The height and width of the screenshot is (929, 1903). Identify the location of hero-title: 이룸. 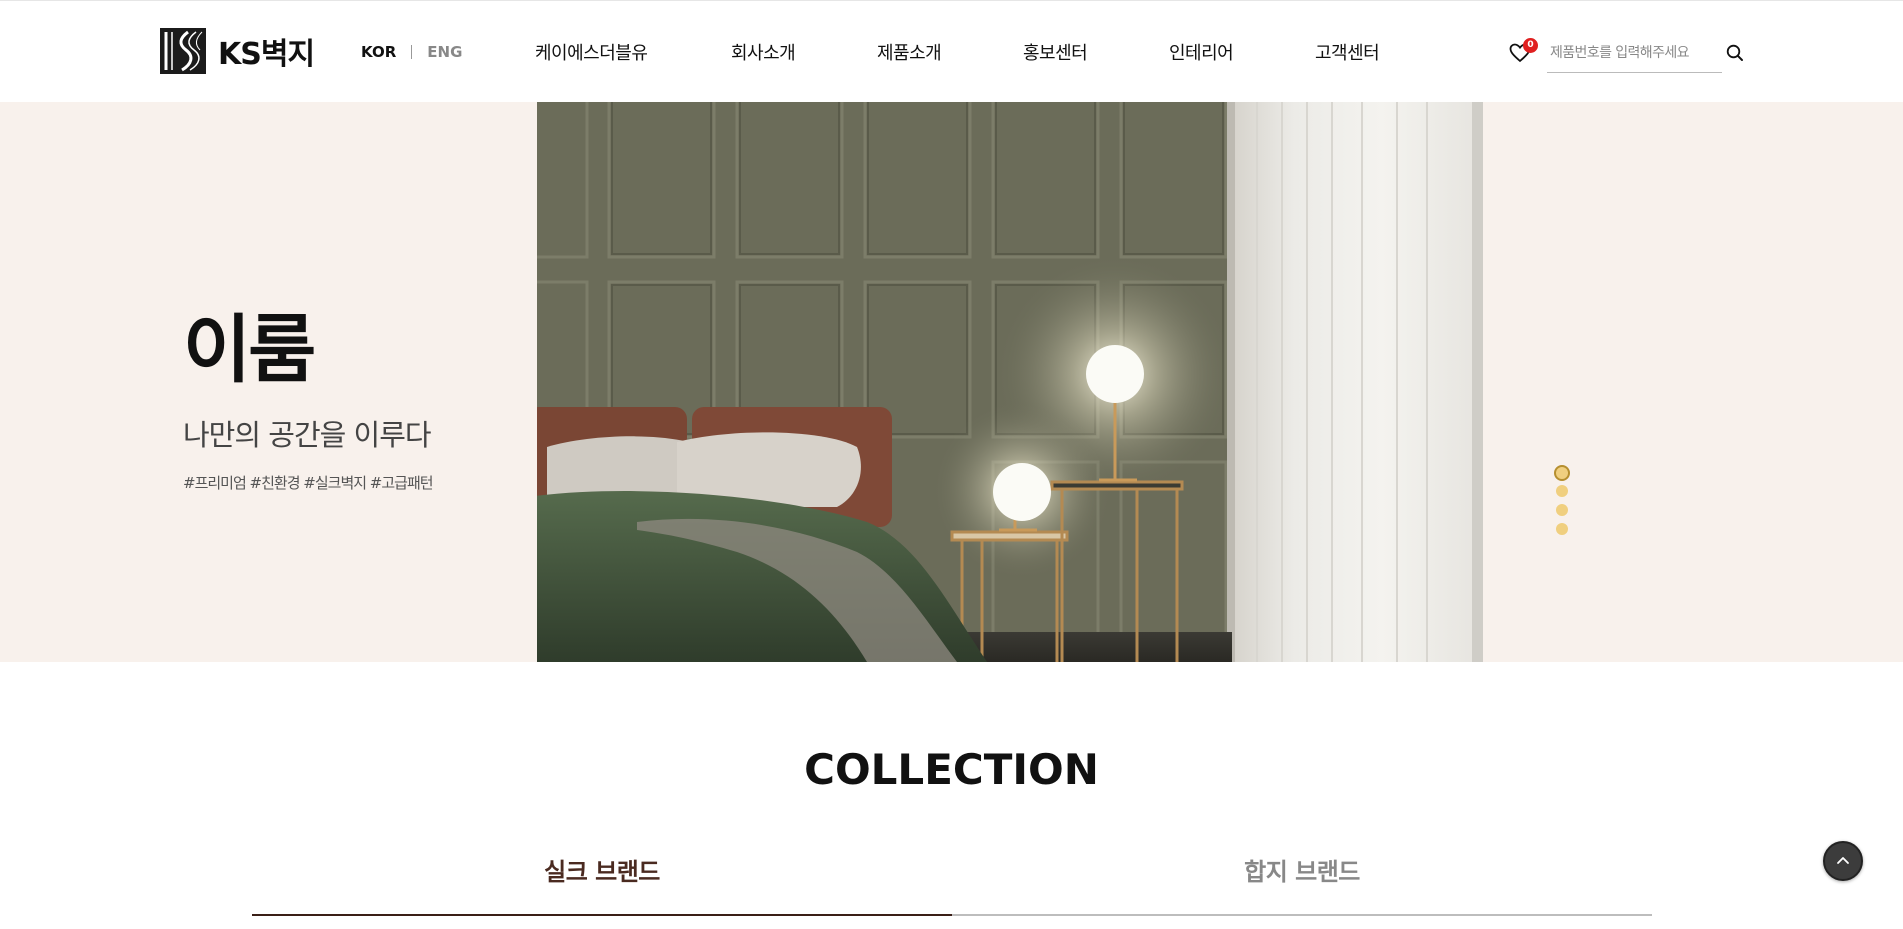
(249, 350).